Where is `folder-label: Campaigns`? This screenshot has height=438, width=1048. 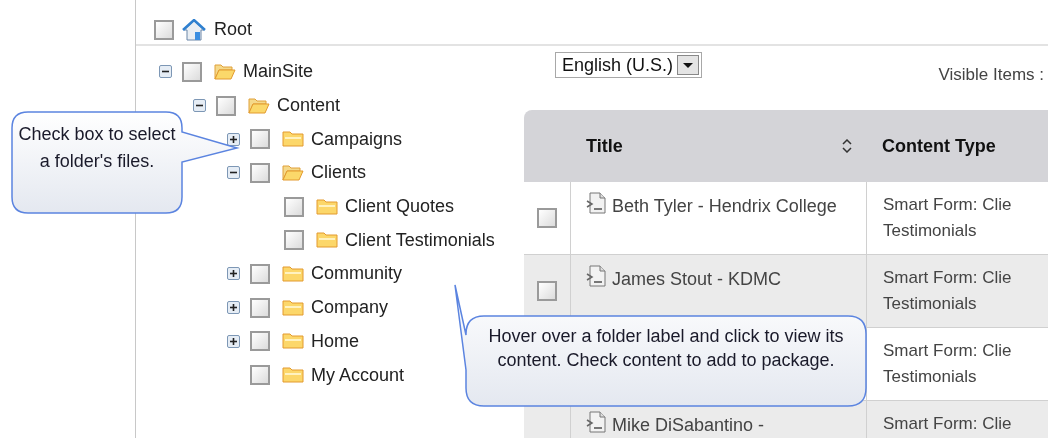 folder-label: Campaigns is located at coordinates (357, 139).